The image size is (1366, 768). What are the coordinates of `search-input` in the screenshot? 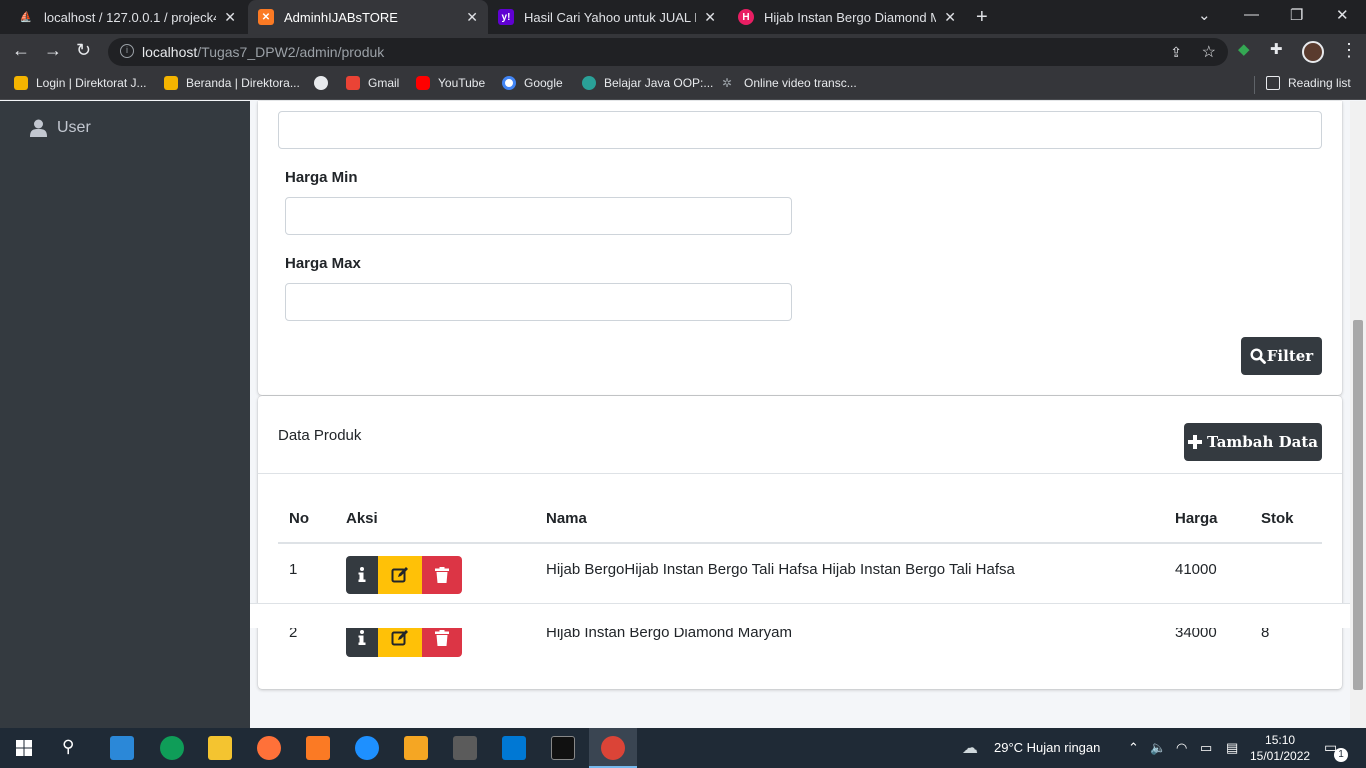 It's located at (800, 130).